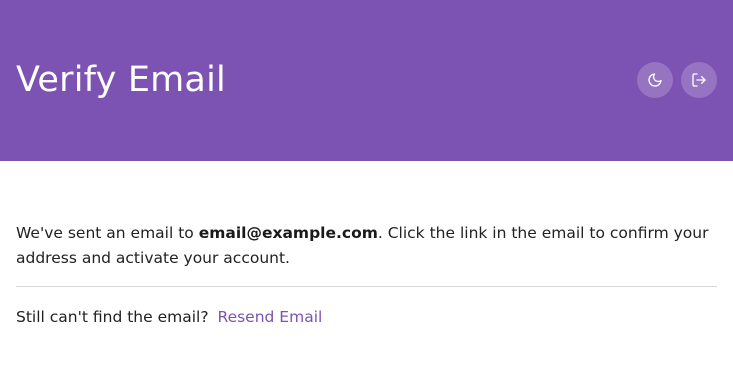 The height and width of the screenshot is (391, 733). I want to click on resend-prompt: Still can't find the email?, so click(112, 317).